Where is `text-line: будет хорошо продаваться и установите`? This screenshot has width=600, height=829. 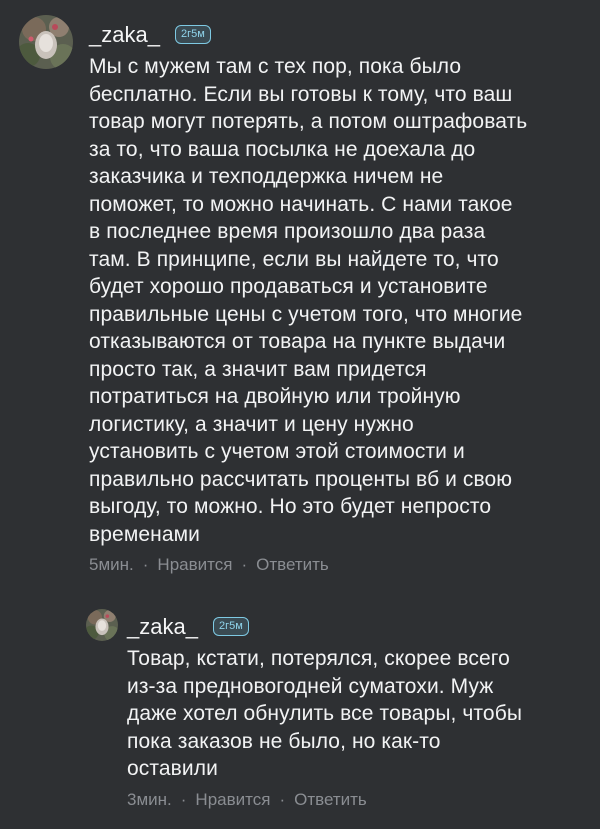 text-line: будет хорошо продаваться и установите is located at coordinates (288, 286).